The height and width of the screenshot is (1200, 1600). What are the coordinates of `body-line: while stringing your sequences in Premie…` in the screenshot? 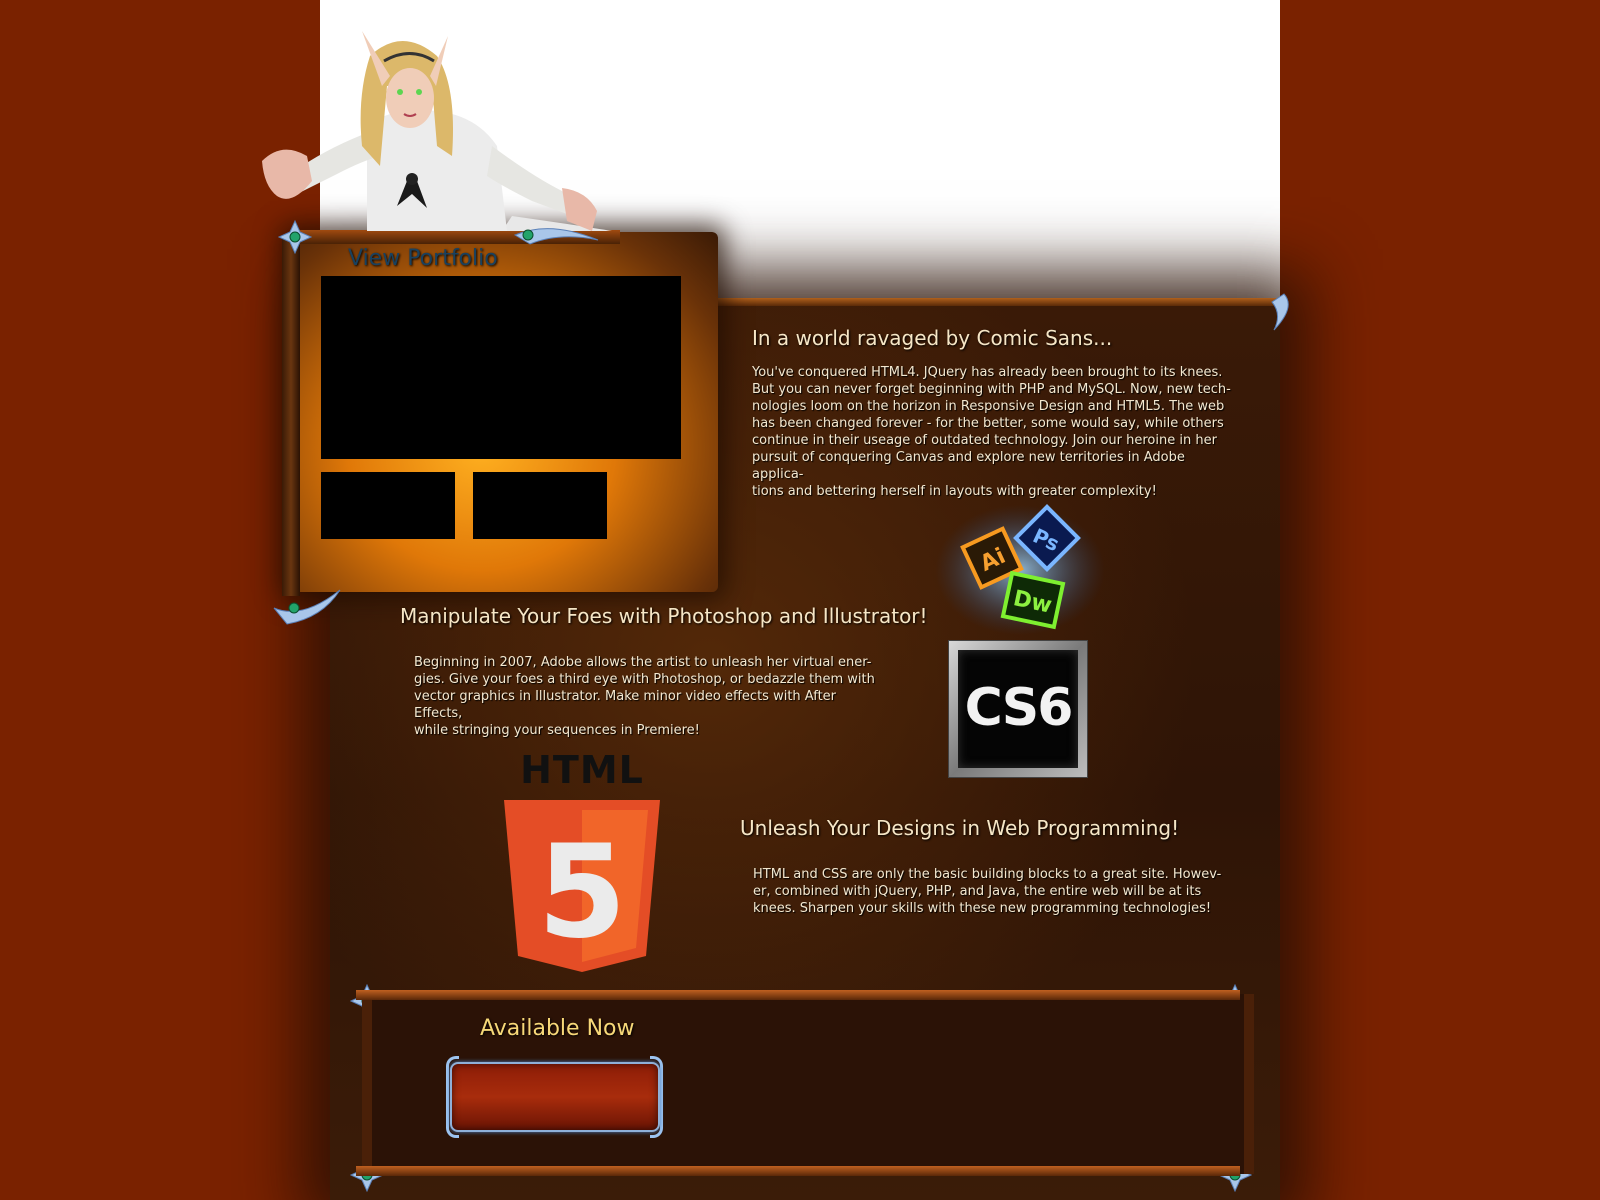 It's located at (557, 730).